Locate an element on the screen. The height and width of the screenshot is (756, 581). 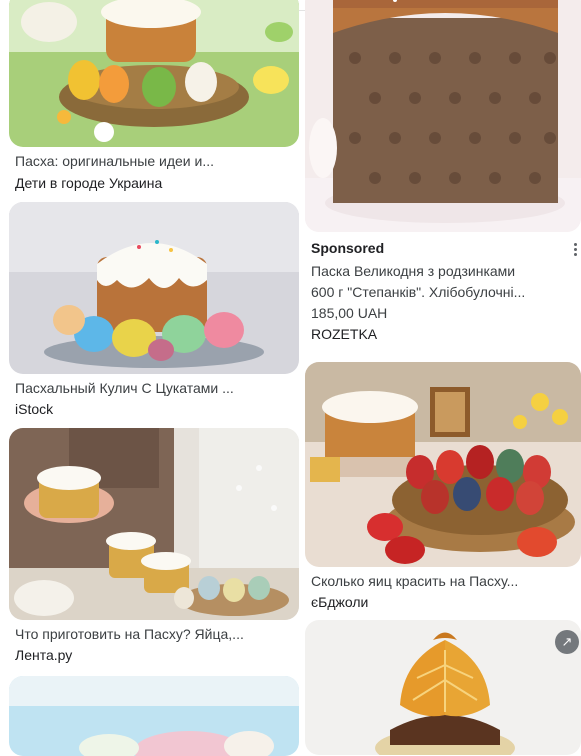
more-vert-icon is located at coordinates (575, 250).